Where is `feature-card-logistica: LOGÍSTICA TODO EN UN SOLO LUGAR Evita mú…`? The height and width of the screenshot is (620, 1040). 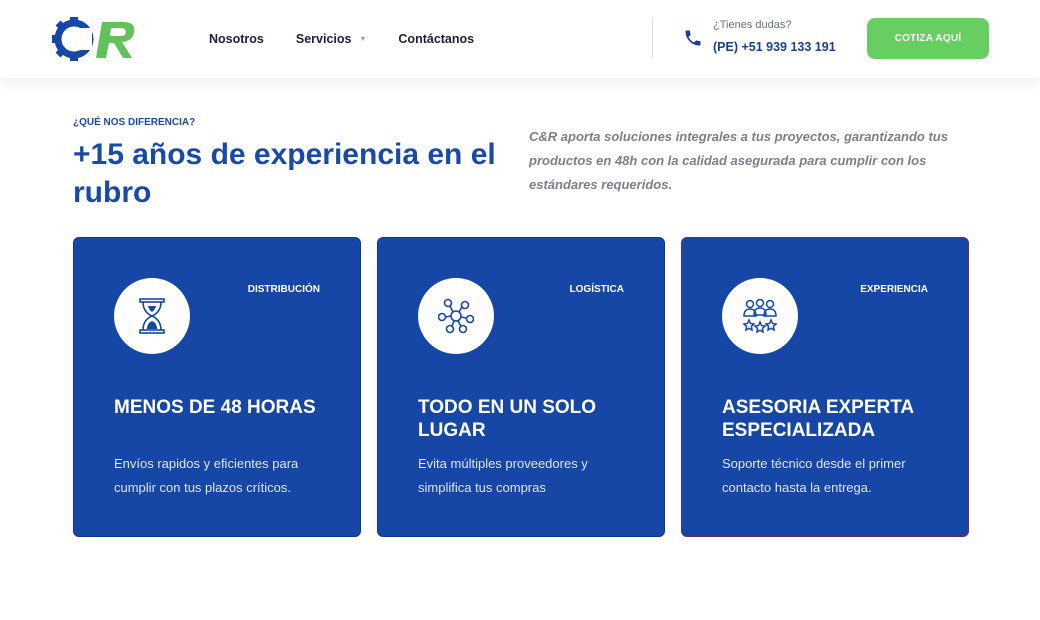
feature-card-logistica: LOGÍSTICA TODO EN UN SOLO LUGAR Evita mú… is located at coordinates (521, 387).